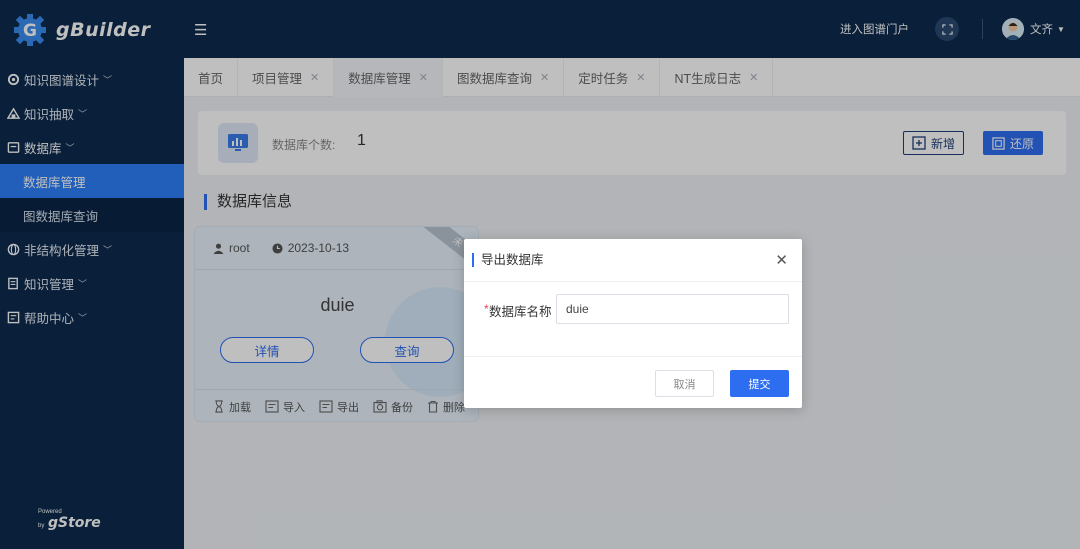 The width and height of the screenshot is (1080, 549). What do you see at coordinates (672, 309) in the screenshot?
I see `db-name-input` at bounding box center [672, 309].